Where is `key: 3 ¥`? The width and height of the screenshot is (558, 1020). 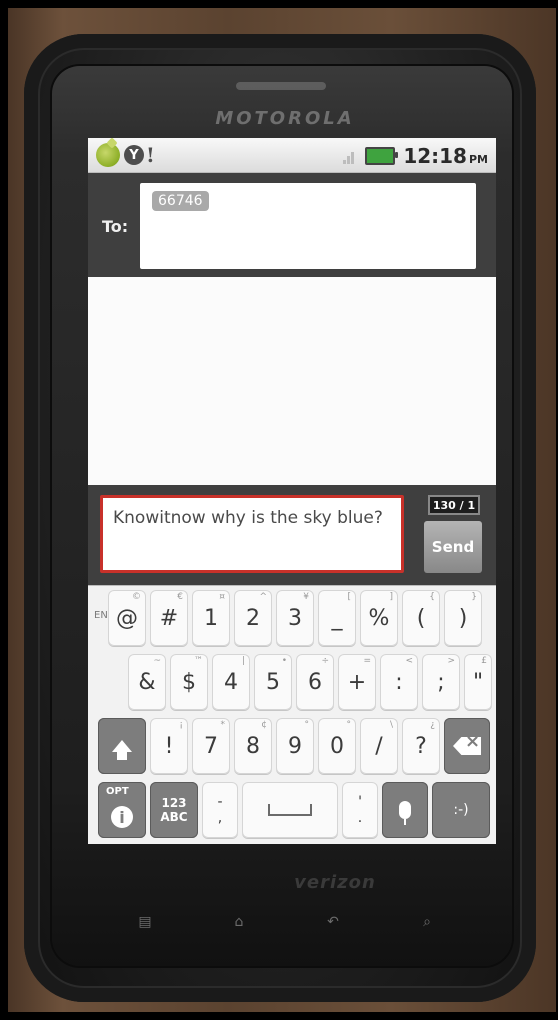 key: 3 ¥ is located at coordinates (295, 618).